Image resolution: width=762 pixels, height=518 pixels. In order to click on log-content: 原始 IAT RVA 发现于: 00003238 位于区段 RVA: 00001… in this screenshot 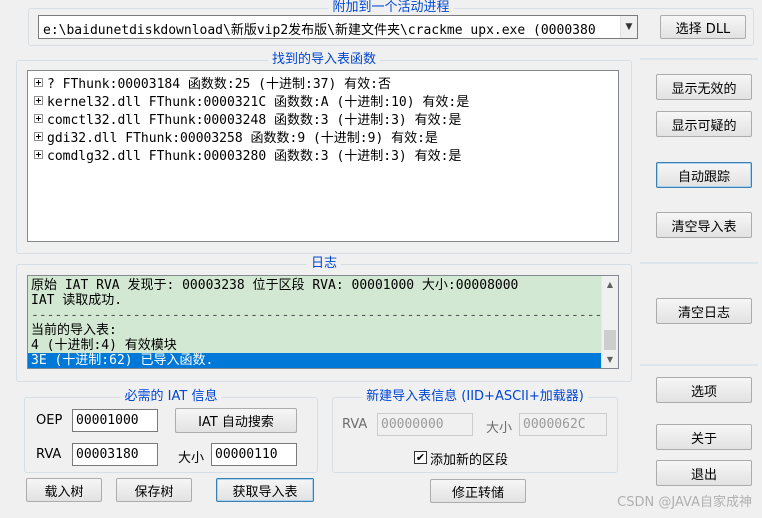, I will do `click(315, 322)`.